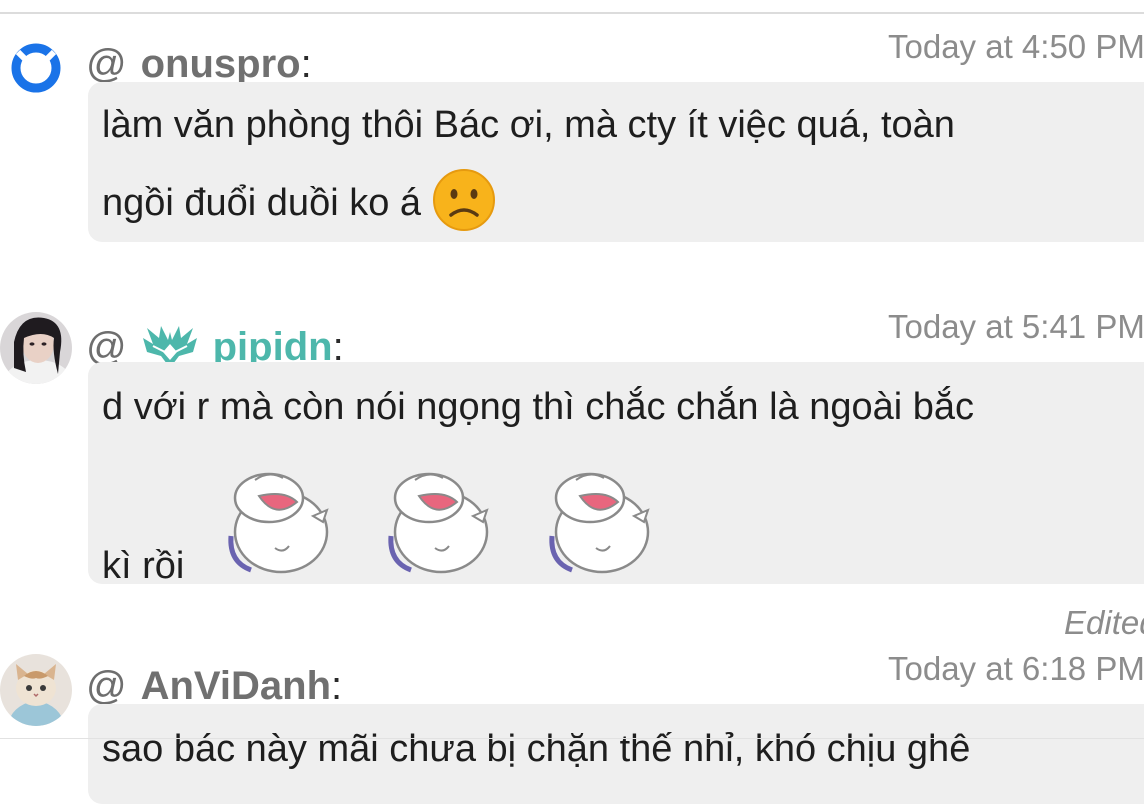 Image resolution: width=1144 pixels, height=804 pixels. I want to click on edited-label: Edited, so click(1104, 622).